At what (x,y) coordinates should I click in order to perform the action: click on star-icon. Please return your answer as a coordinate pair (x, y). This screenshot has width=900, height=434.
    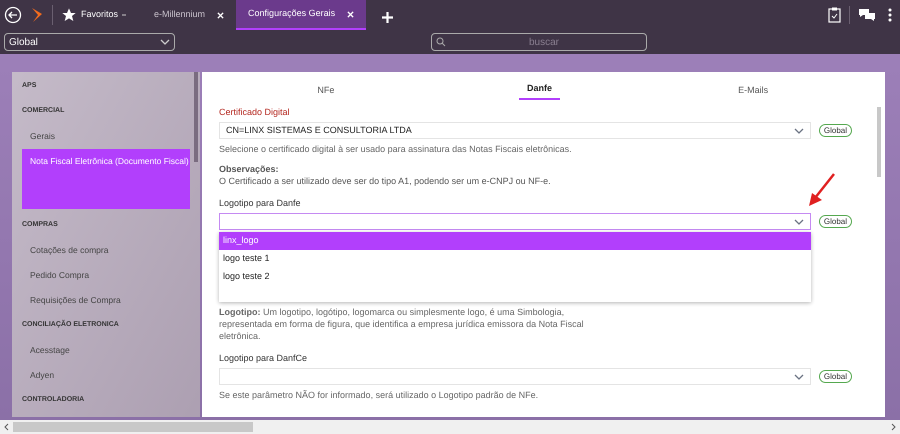
    Looking at the image, I should click on (69, 15).